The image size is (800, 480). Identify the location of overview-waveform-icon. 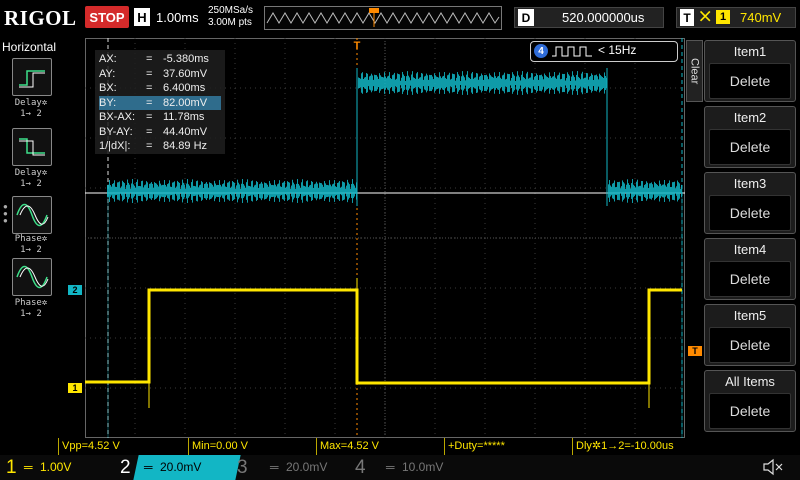
(383, 17).